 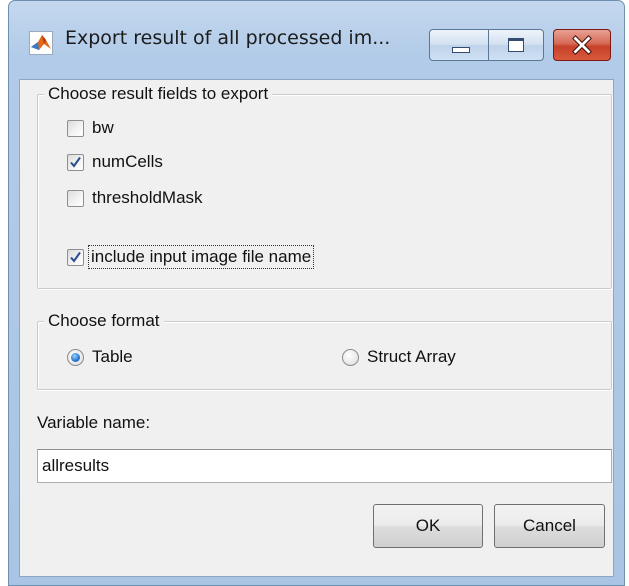 What do you see at coordinates (147, 197) in the screenshot?
I see `thresholdmask-label: thresholdMask` at bounding box center [147, 197].